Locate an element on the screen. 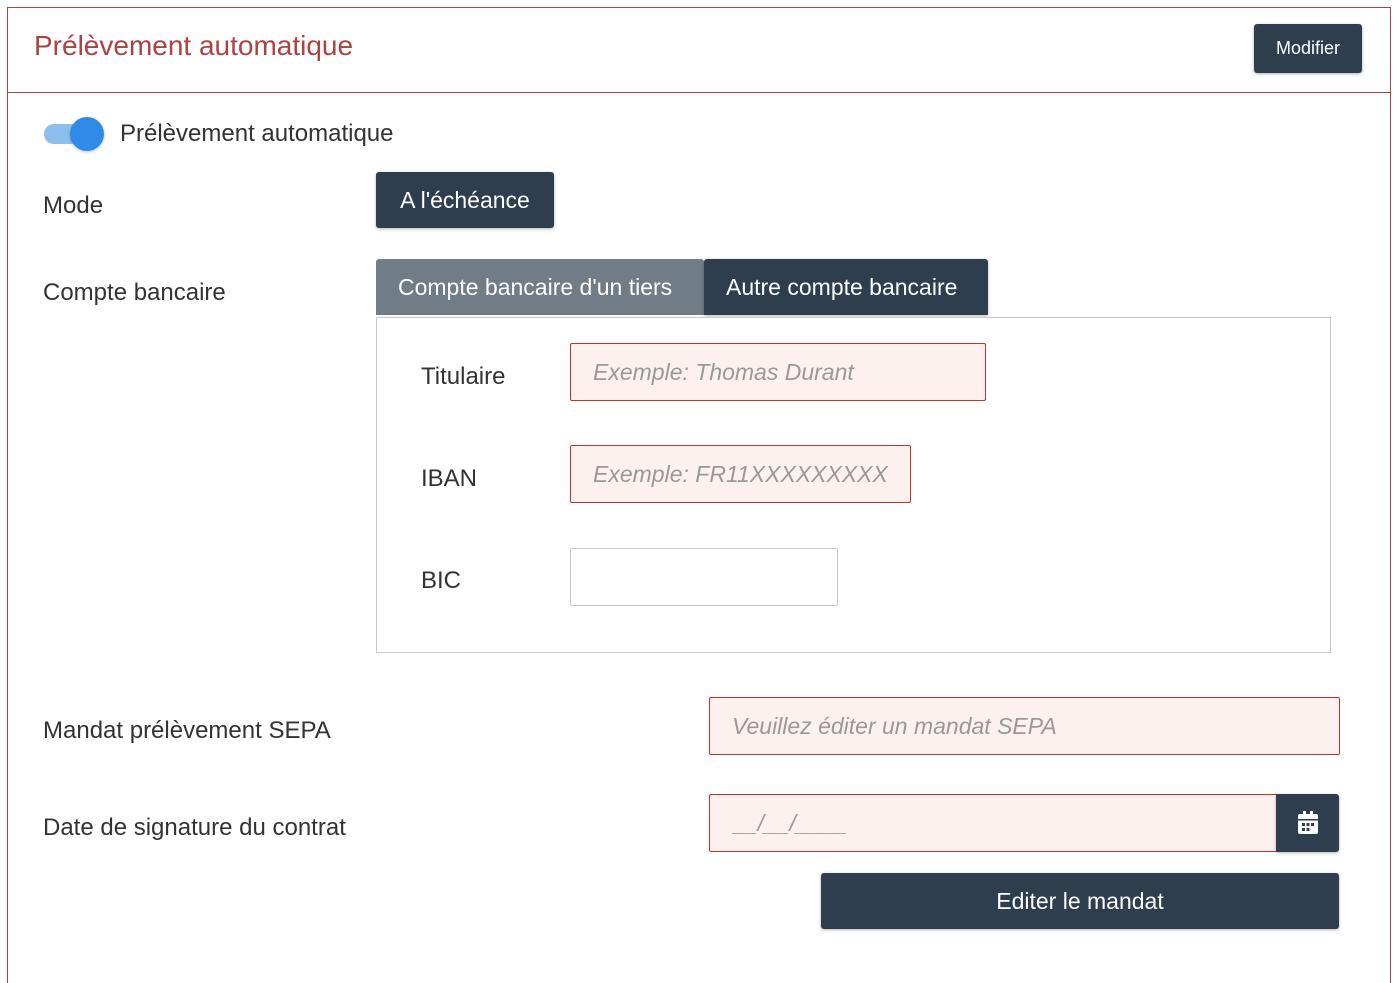  mode-button: A l'échéance is located at coordinates (465, 200).